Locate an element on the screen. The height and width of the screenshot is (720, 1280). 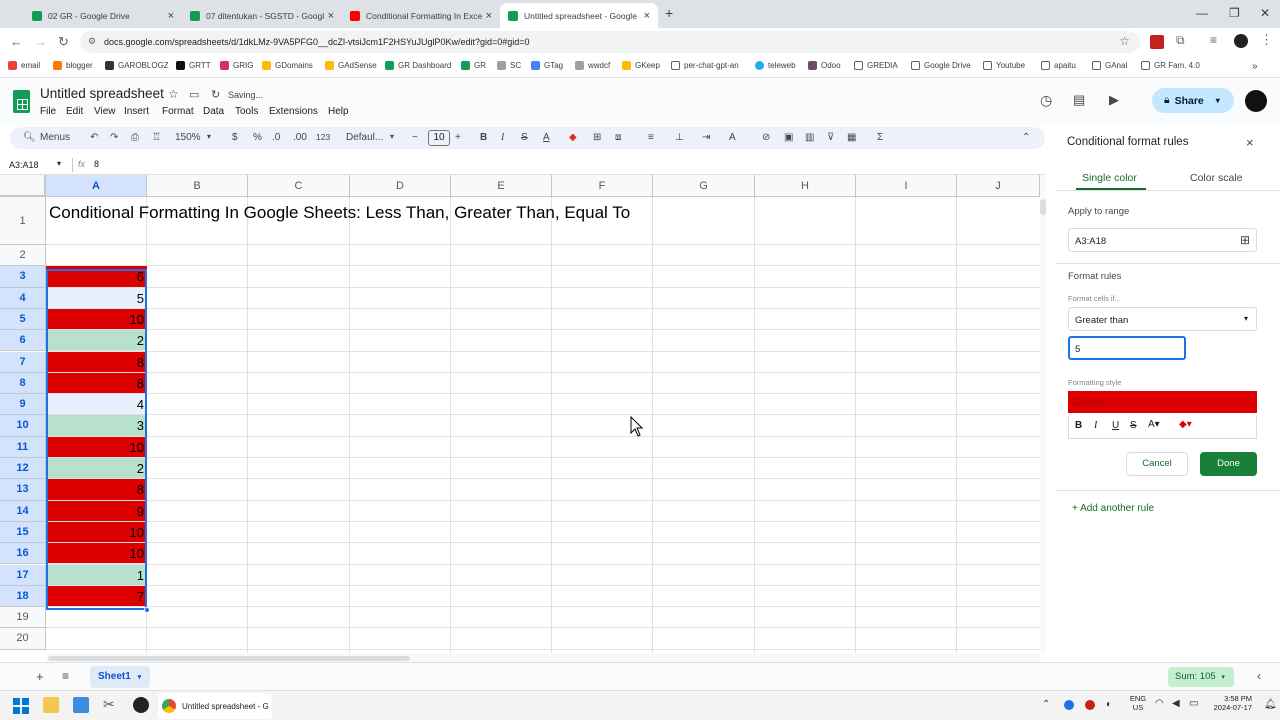
decrease-decimal-button: .0 is located at coordinates (276, 137).